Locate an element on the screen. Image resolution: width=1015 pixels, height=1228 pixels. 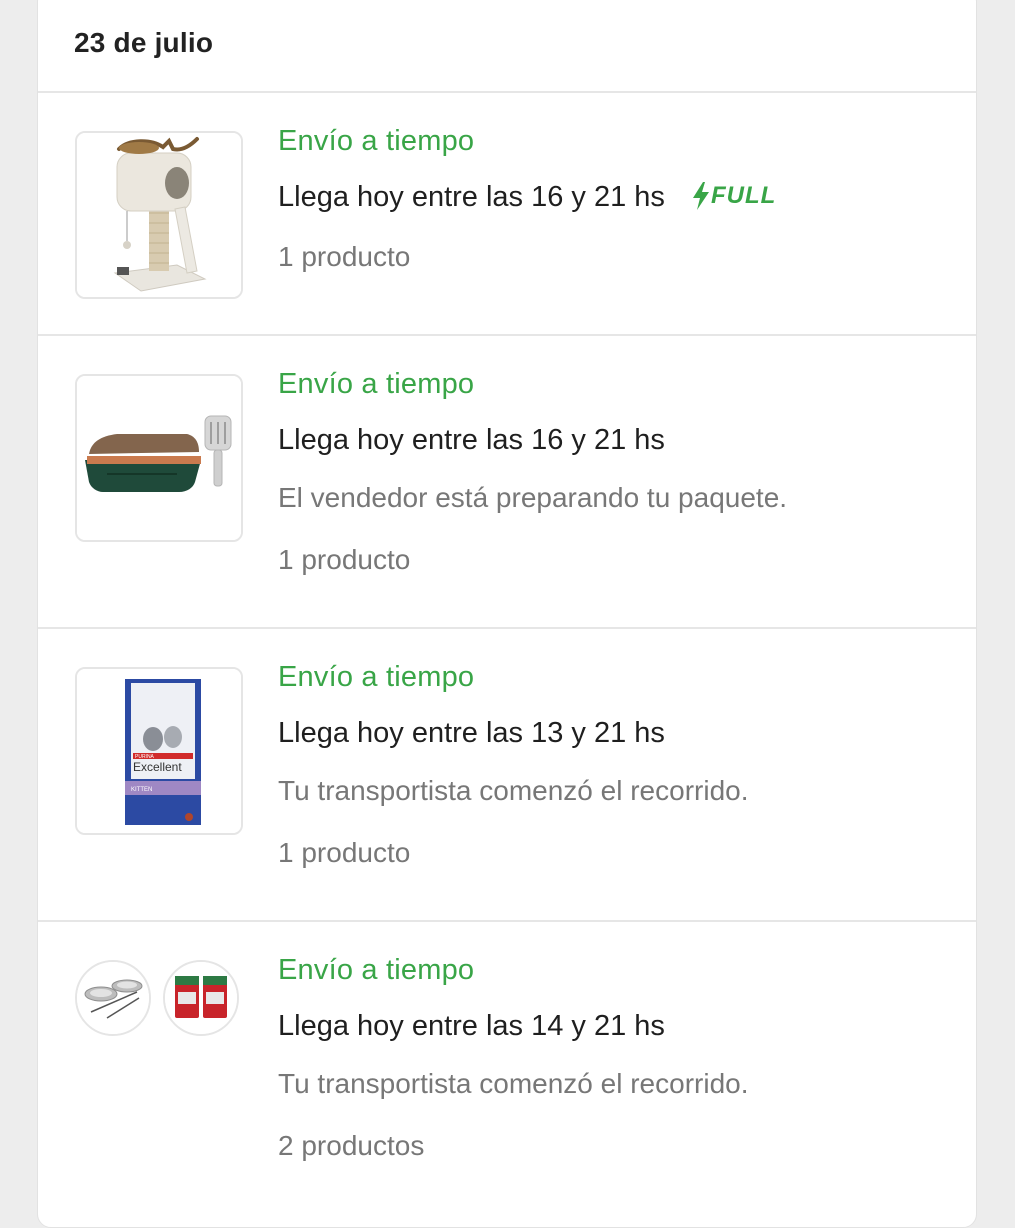
package-variant: KITTEN is located at coordinates (141, 790).